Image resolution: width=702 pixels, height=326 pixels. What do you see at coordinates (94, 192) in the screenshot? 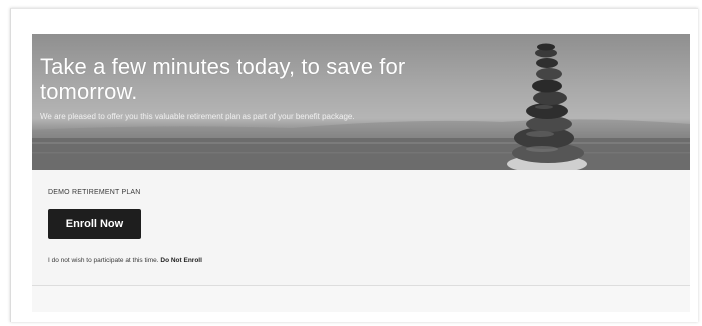
I see `plan-name: DEMO RETIREMENT PLAN` at bounding box center [94, 192].